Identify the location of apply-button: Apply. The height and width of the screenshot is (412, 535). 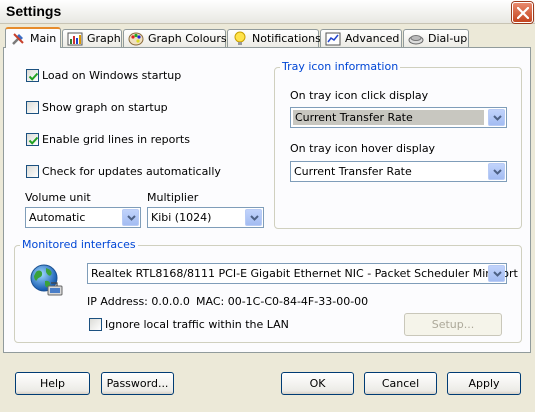
(484, 383).